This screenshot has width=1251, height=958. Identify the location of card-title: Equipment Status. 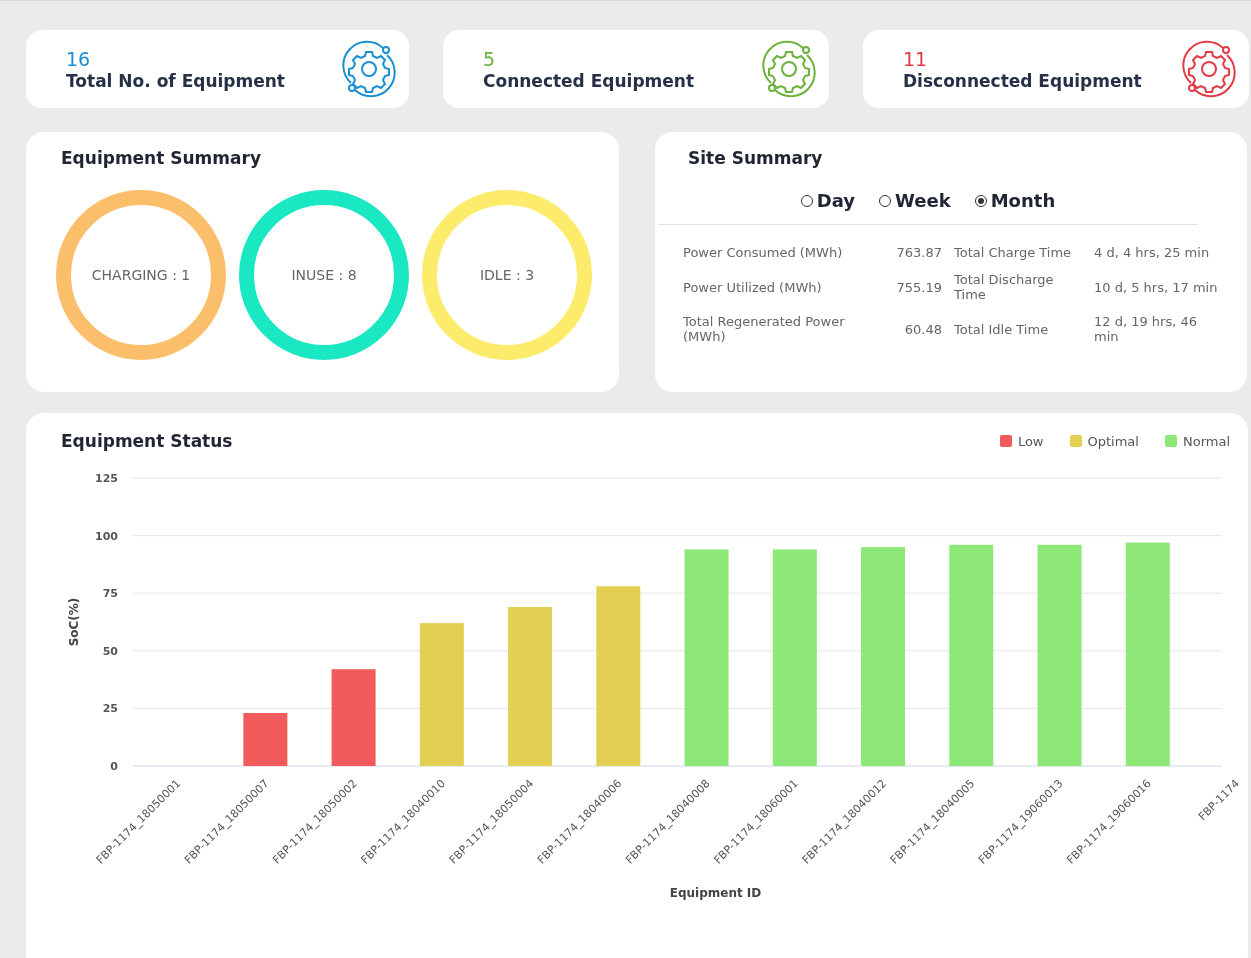
(147, 441).